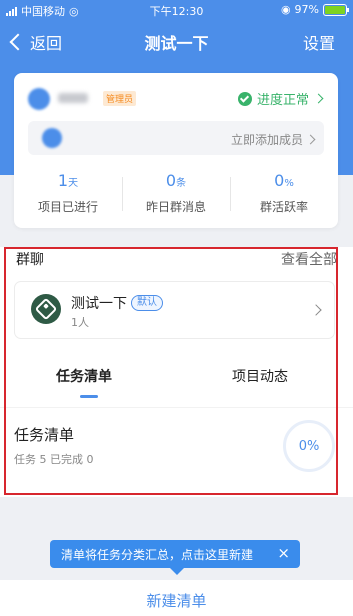 This screenshot has height=616, width=353. I want to click on stat-label: 项目已进行, so click(67, 207).